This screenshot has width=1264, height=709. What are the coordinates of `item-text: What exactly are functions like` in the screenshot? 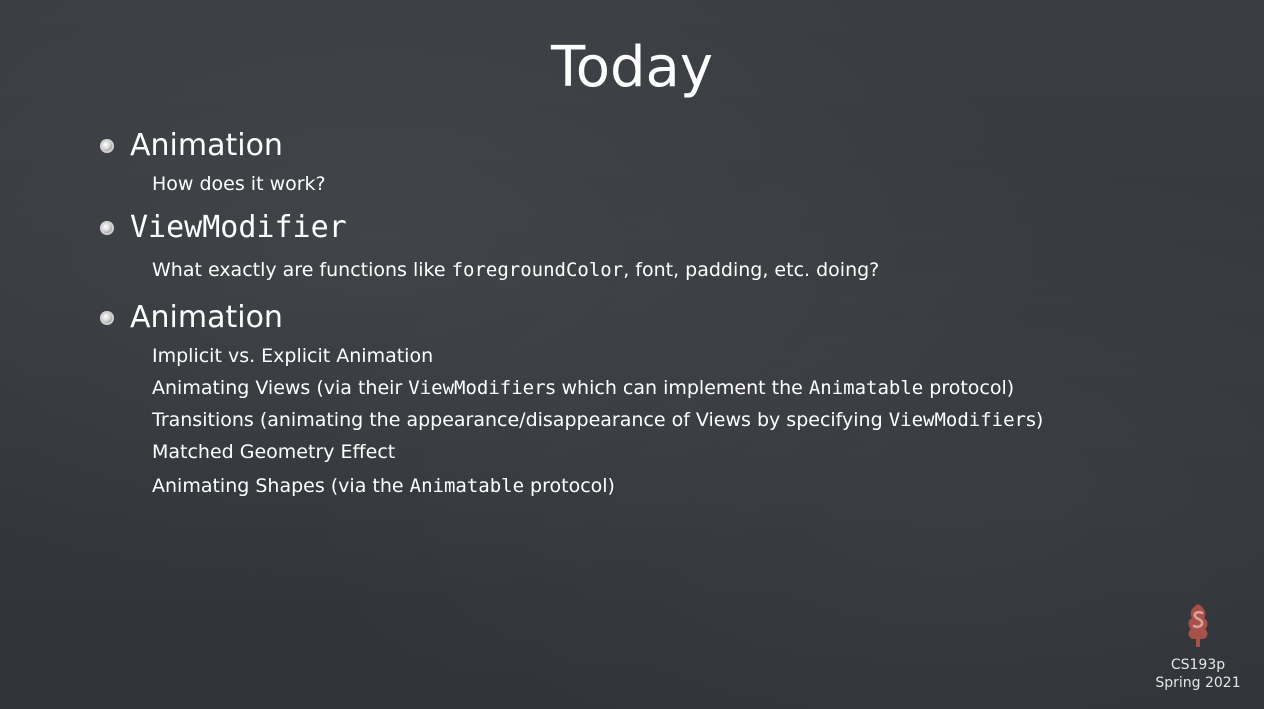 It's located at (302, 270).